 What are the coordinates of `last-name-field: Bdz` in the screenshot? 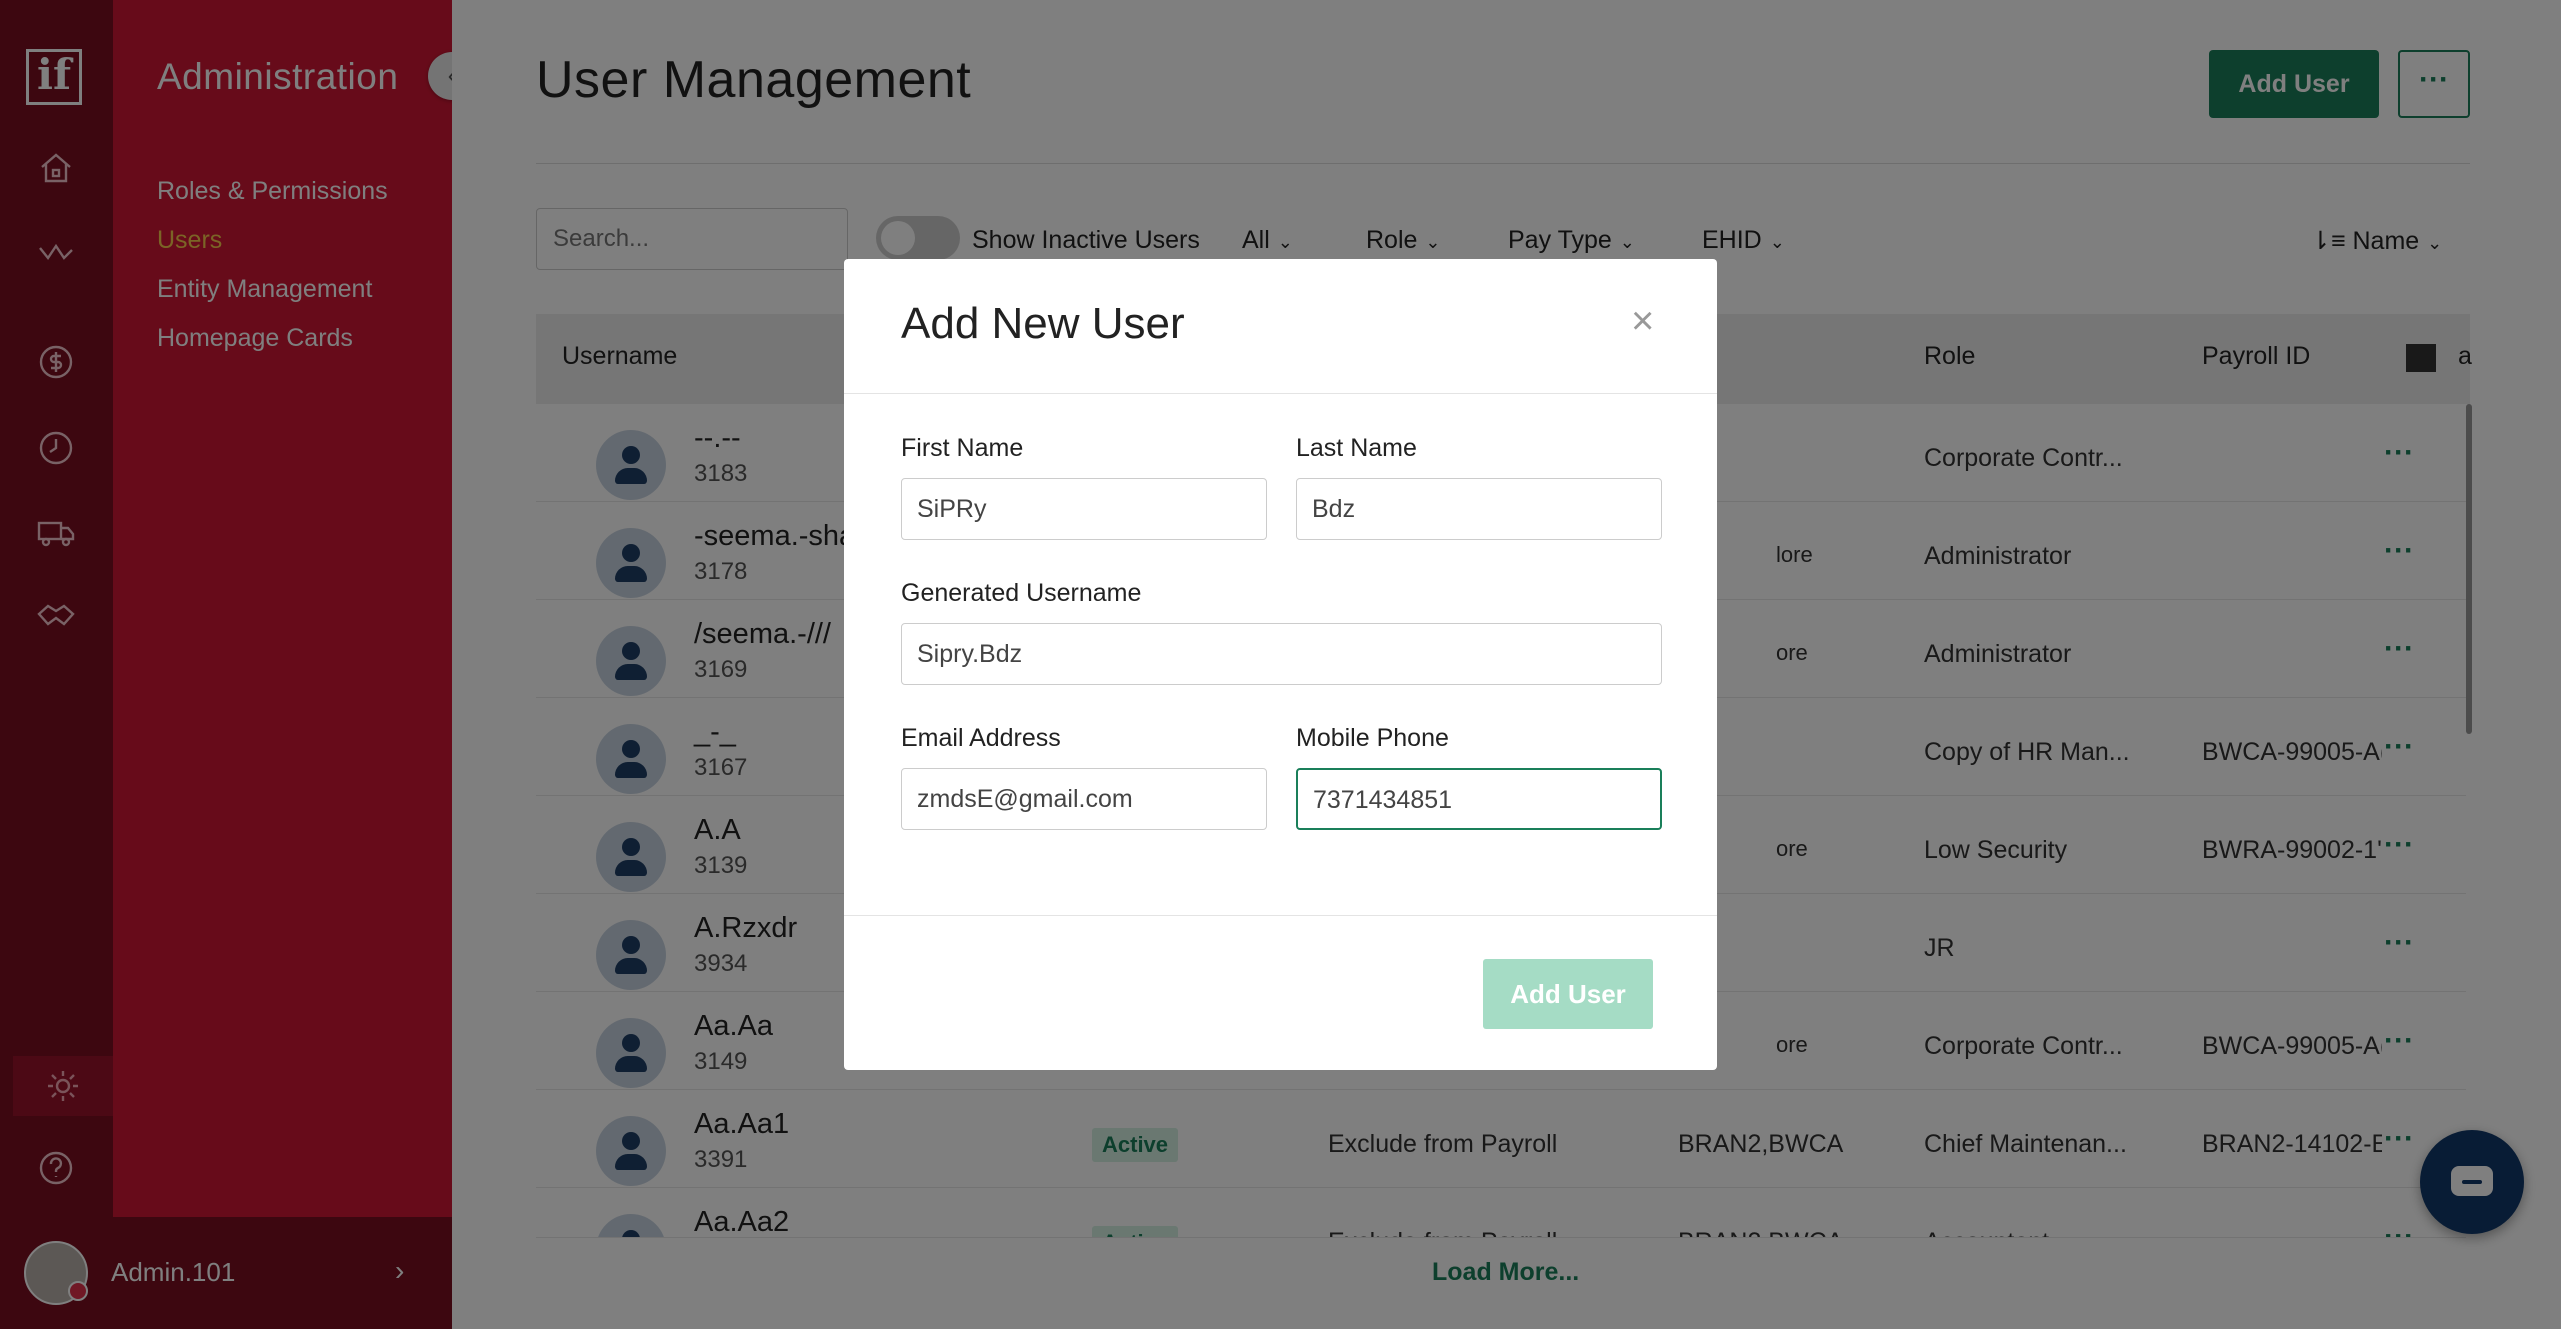 It's located at (1479, 509).